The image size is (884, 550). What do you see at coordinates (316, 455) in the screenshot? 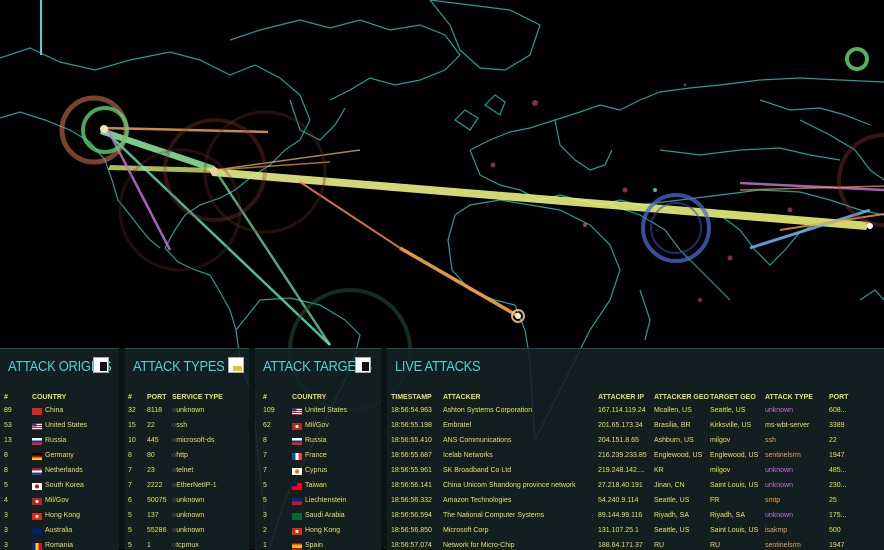
I see `country-name: France` at bounding box center [316, 455].